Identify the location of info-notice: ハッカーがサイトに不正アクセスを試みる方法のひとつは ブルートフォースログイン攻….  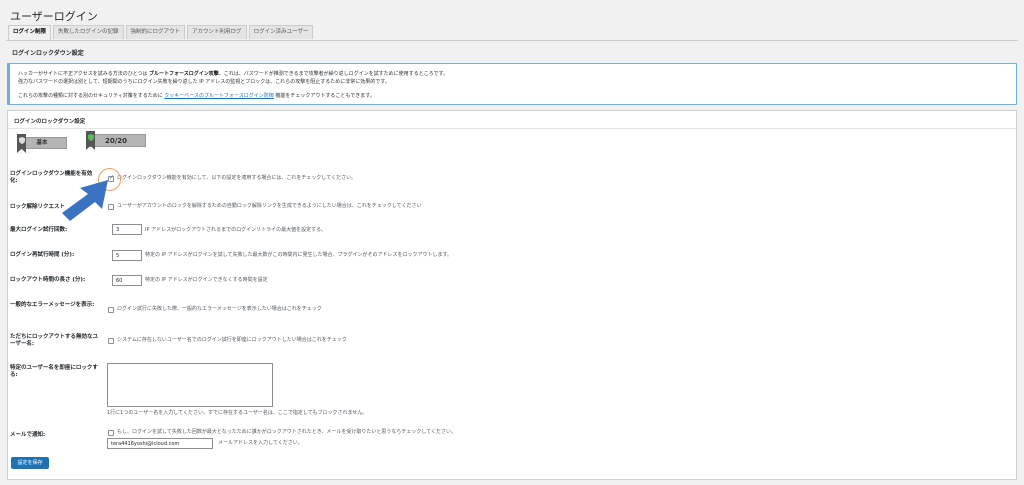
(512, 84).